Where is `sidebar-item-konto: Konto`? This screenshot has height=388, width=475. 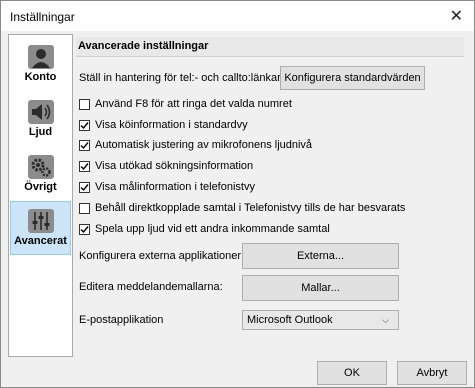 sidebar-item-konto: Konto is located at coordinates (40, 65).